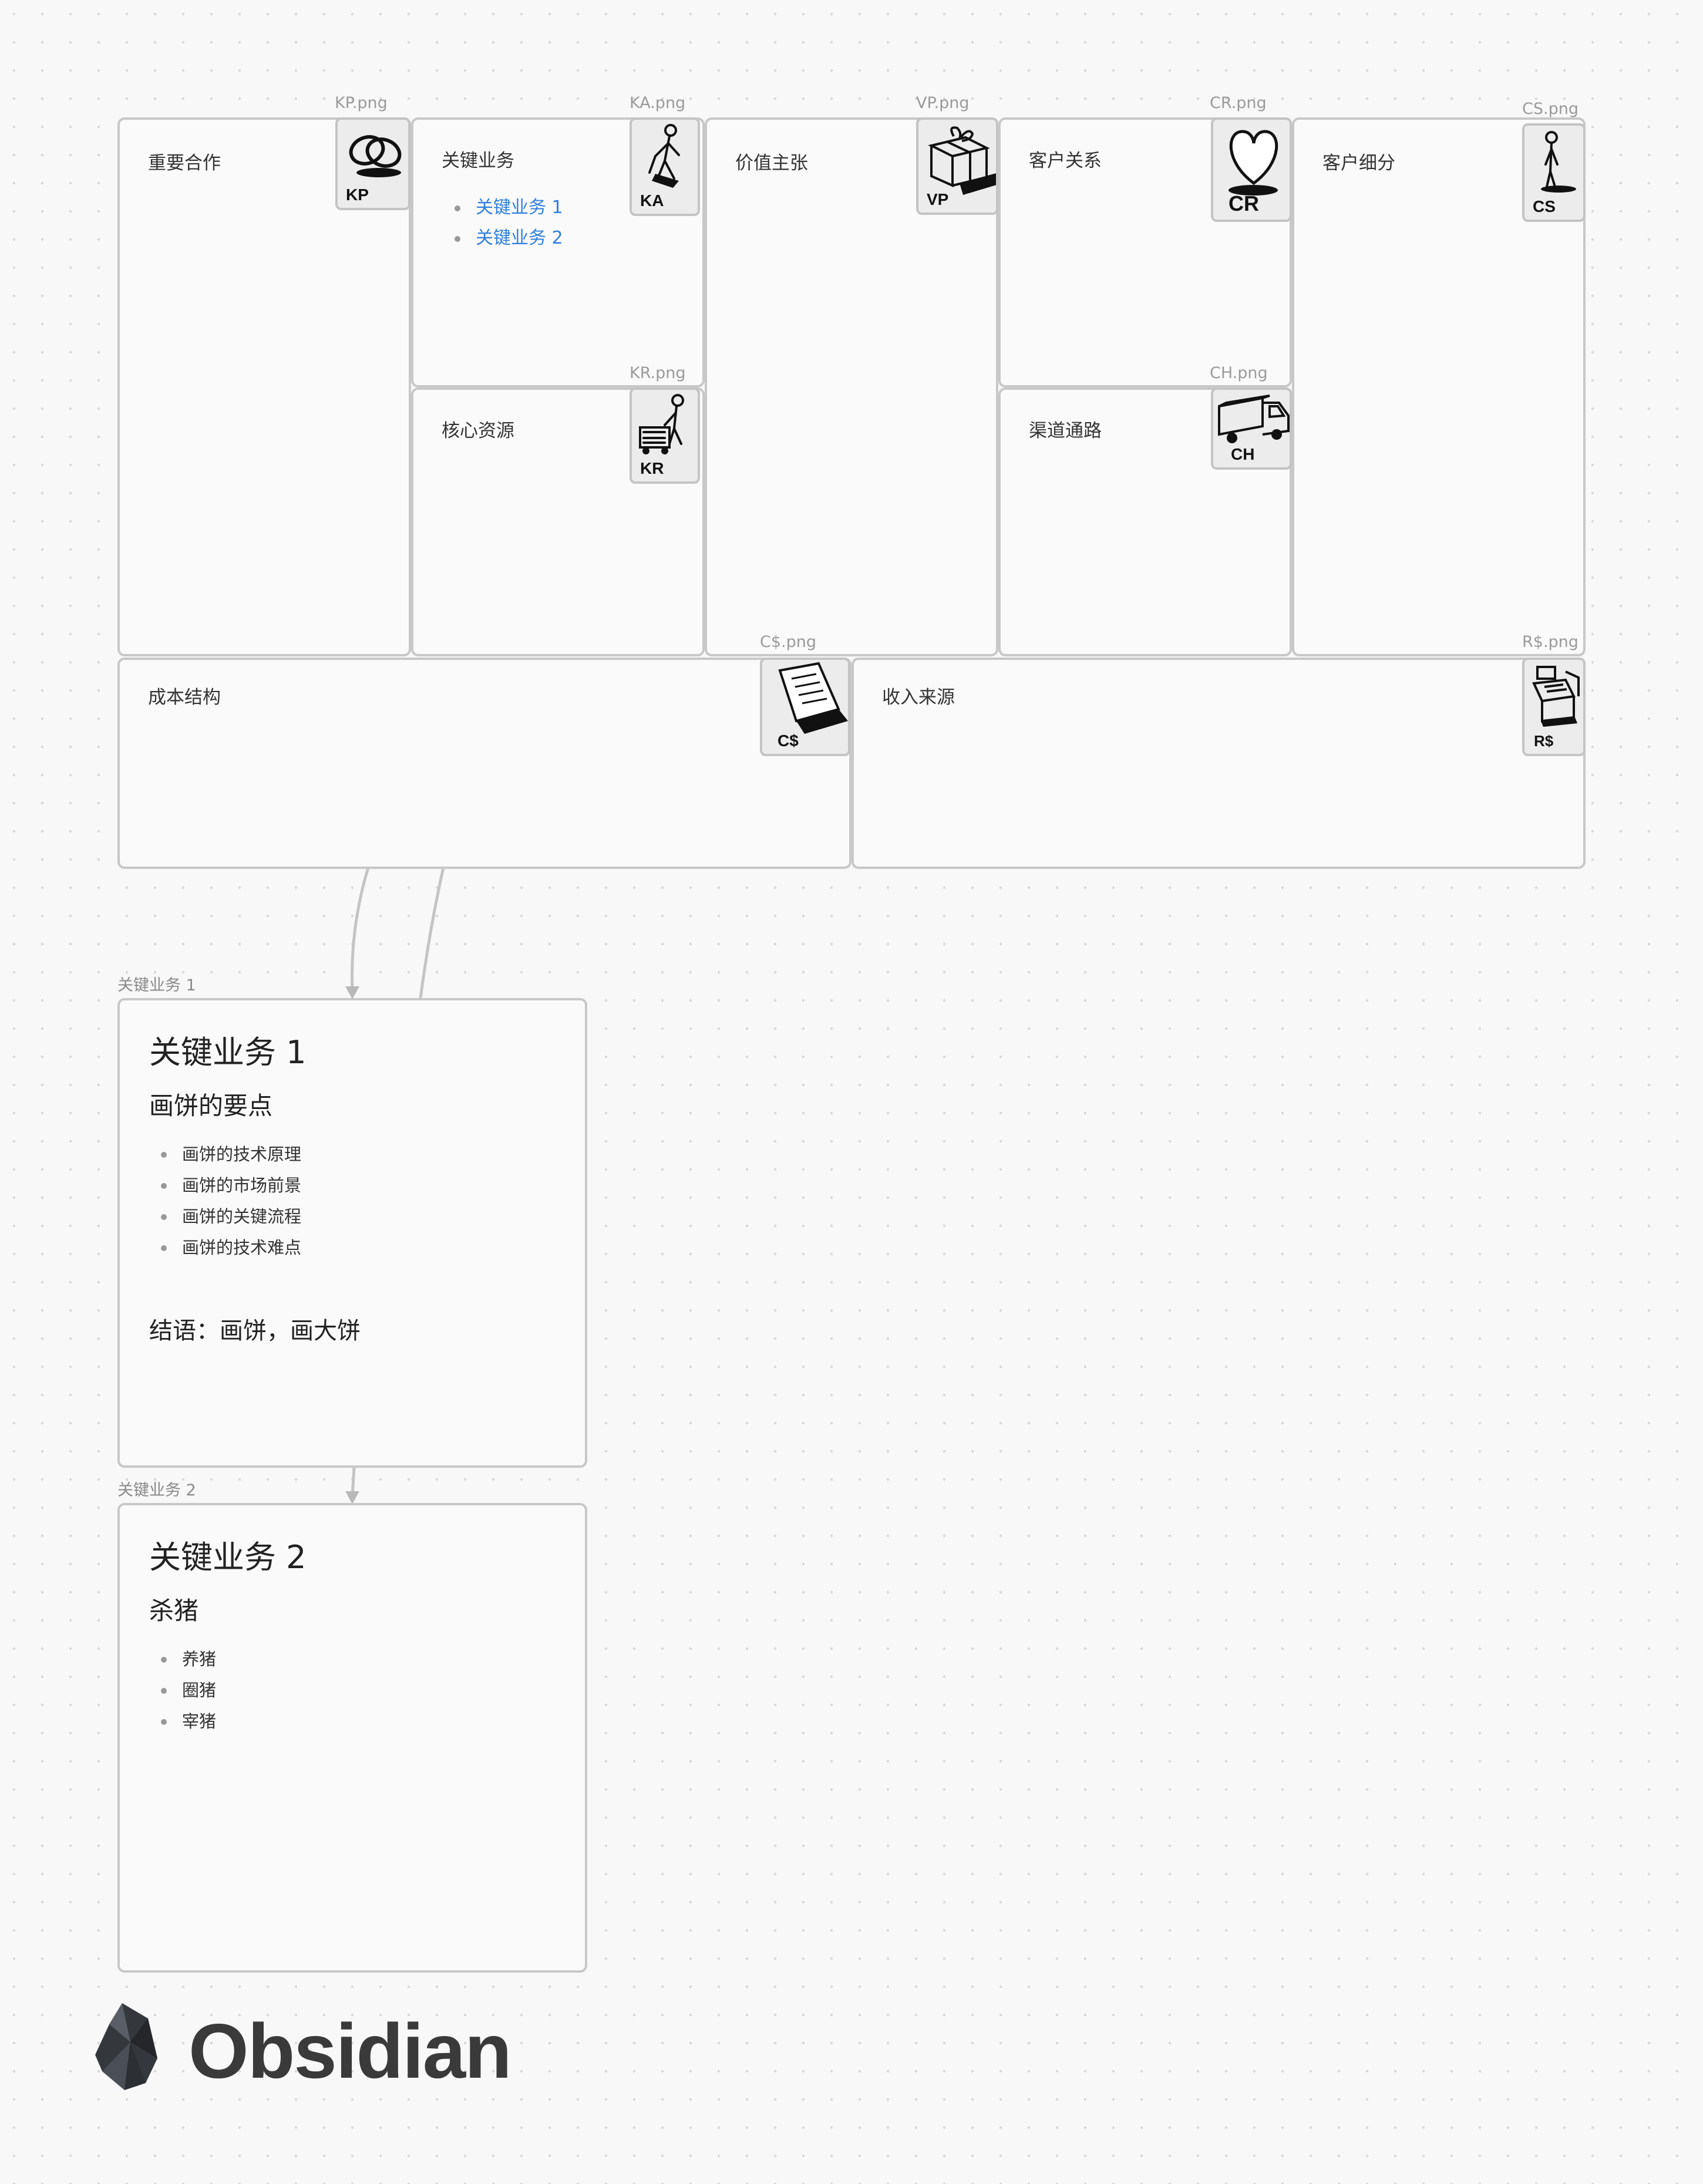 The width and height of the screenshot is (1703, 2184). Describe the element at coordinates (184, 163) in the screenshot. I see `block-title: 重要合作` at that location.